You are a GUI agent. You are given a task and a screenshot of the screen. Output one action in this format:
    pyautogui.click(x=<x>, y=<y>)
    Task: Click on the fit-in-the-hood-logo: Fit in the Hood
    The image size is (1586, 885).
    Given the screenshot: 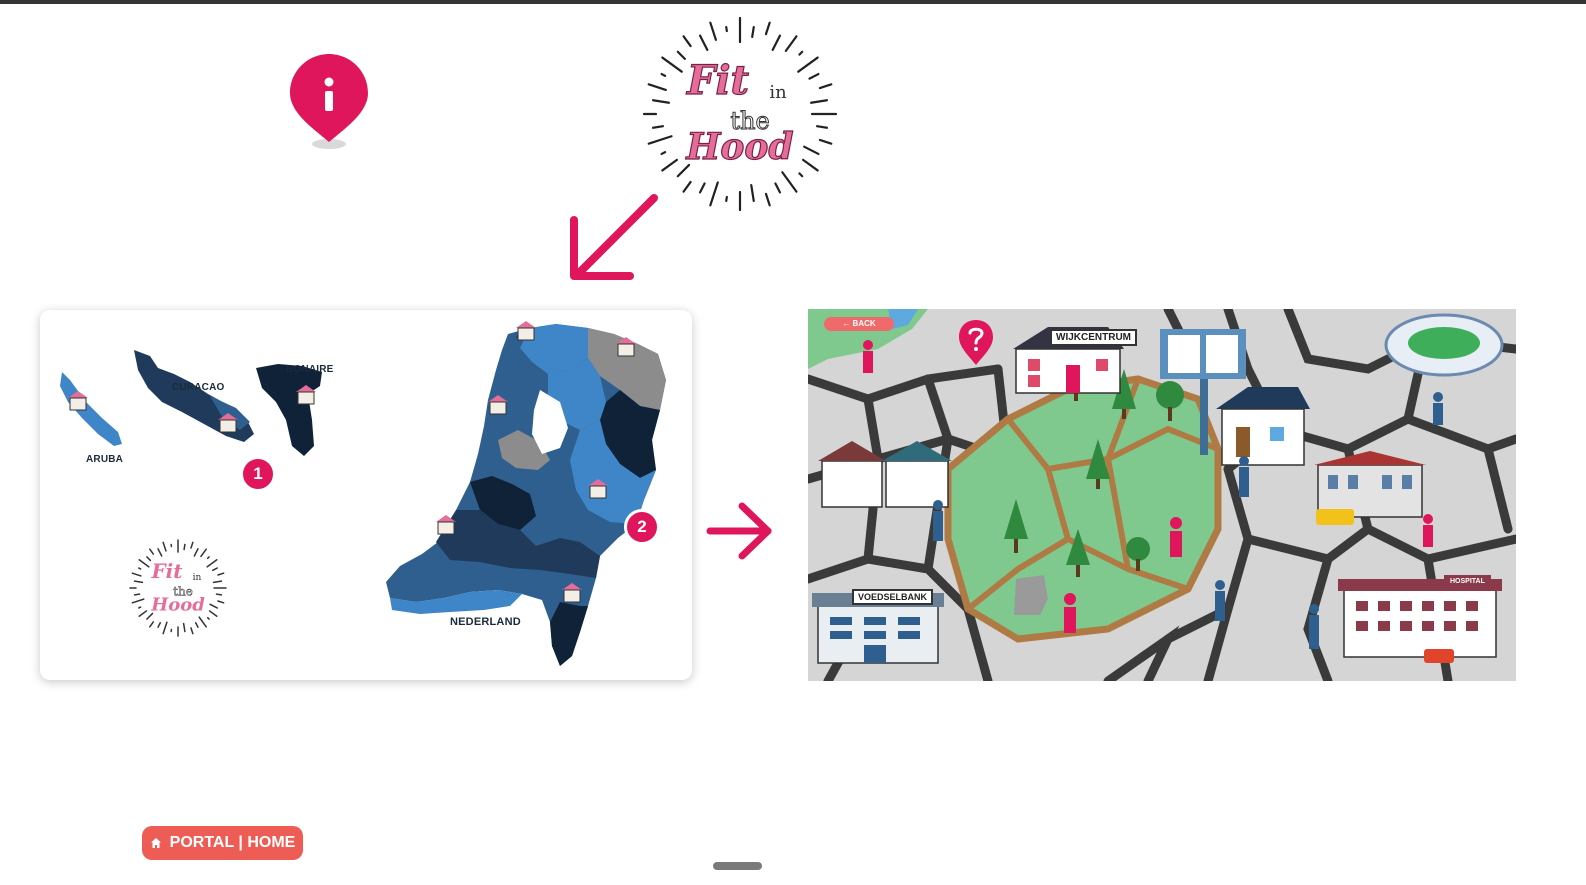 What is the action you would take?
    pyautogui.click(x=740, y=114)
    